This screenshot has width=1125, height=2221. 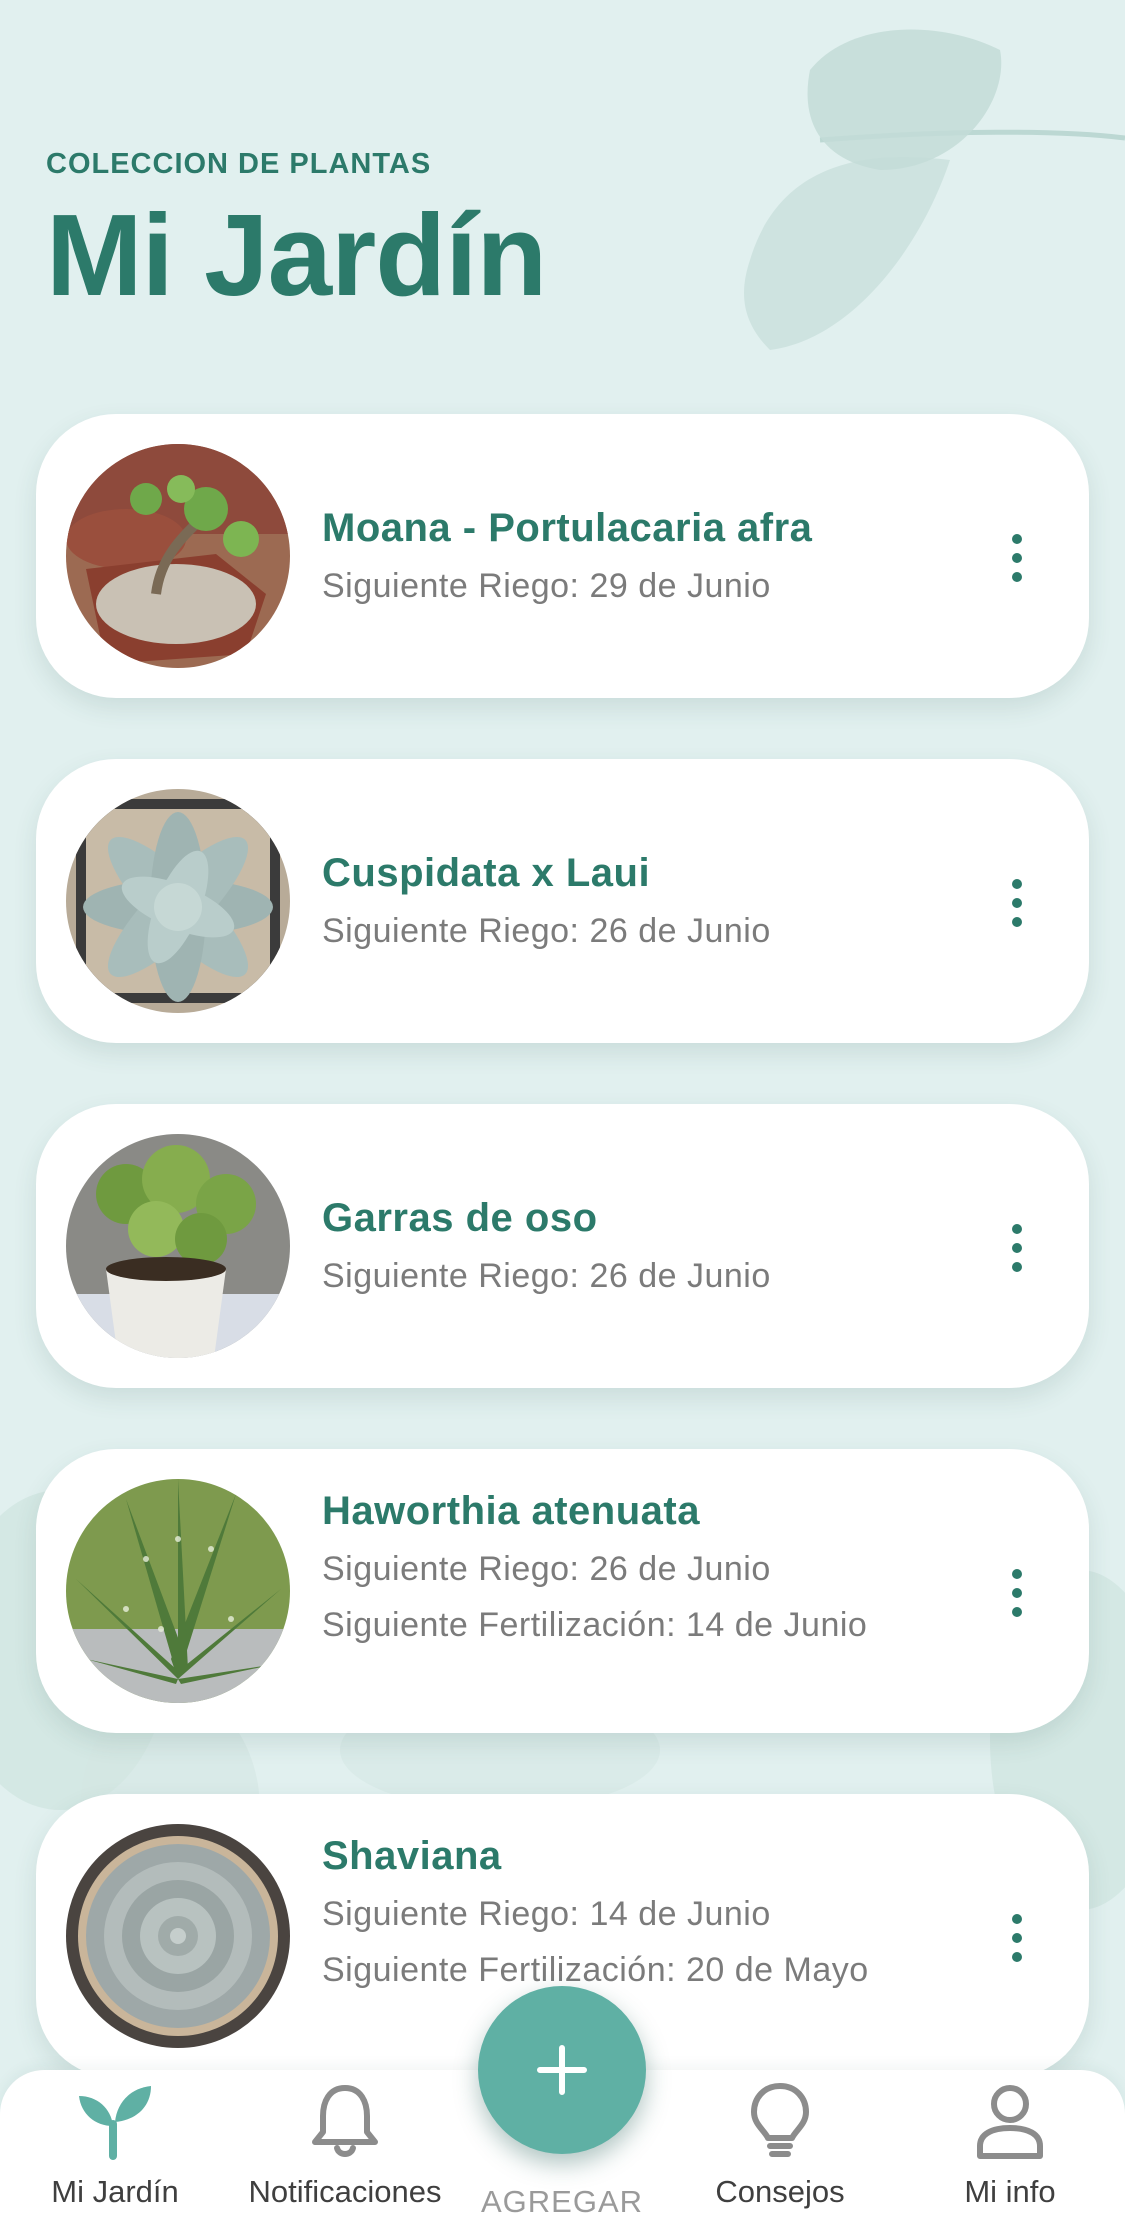 What do you see at coordinates (595, 1970) in the screenshot?
I see `next-fertilization: Siguiente Fertilización: 20 de Mayo` at bounding box center [595, 1970].